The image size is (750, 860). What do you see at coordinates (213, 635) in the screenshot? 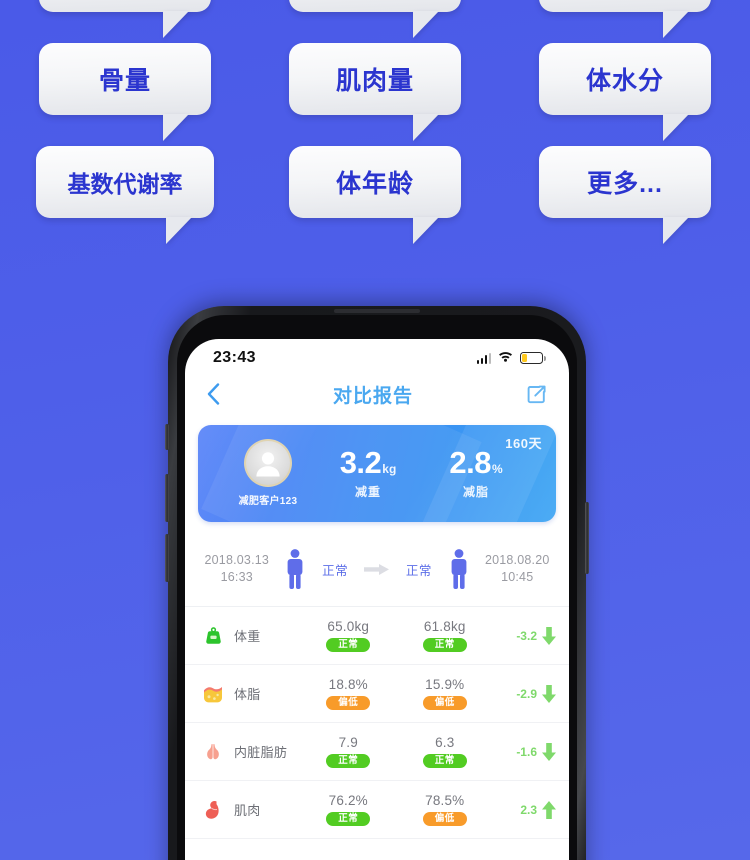
I see `weight-kettlebell-icon` at bounding box center [213, 635].